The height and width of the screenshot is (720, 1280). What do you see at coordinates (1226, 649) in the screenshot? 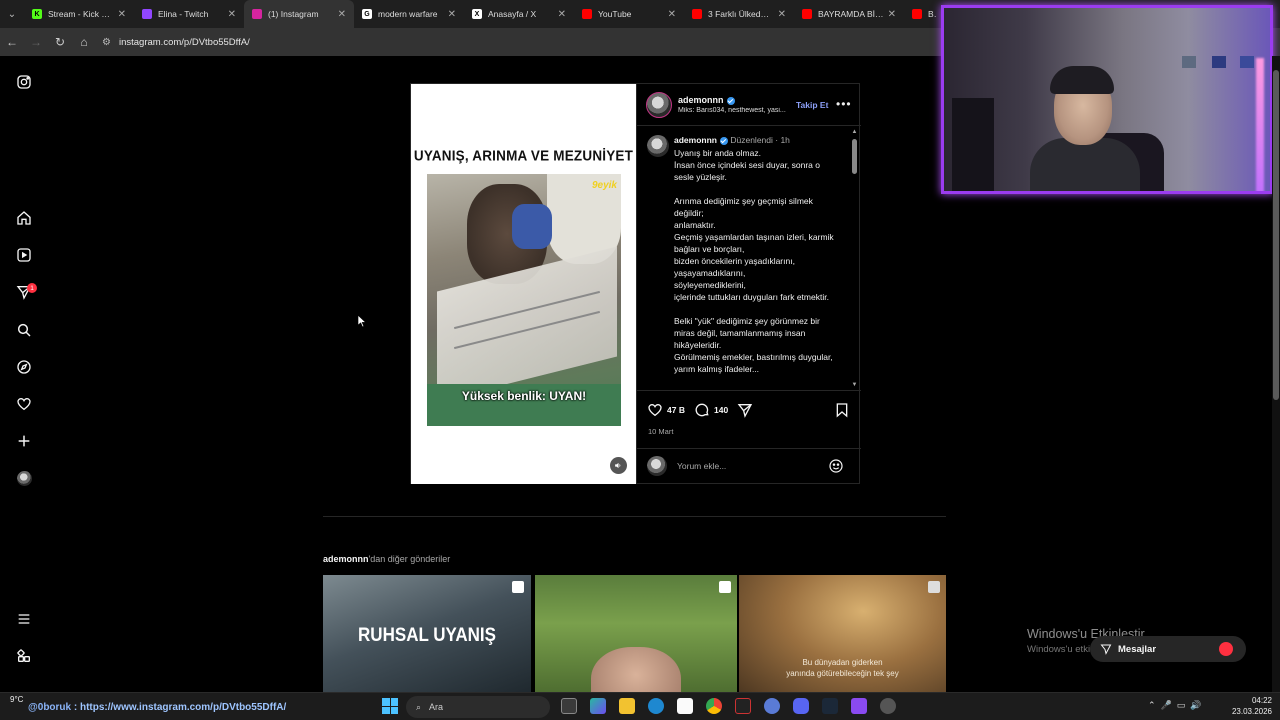
I see `messages-avatar-badge` at bounding box center [1226, 649].